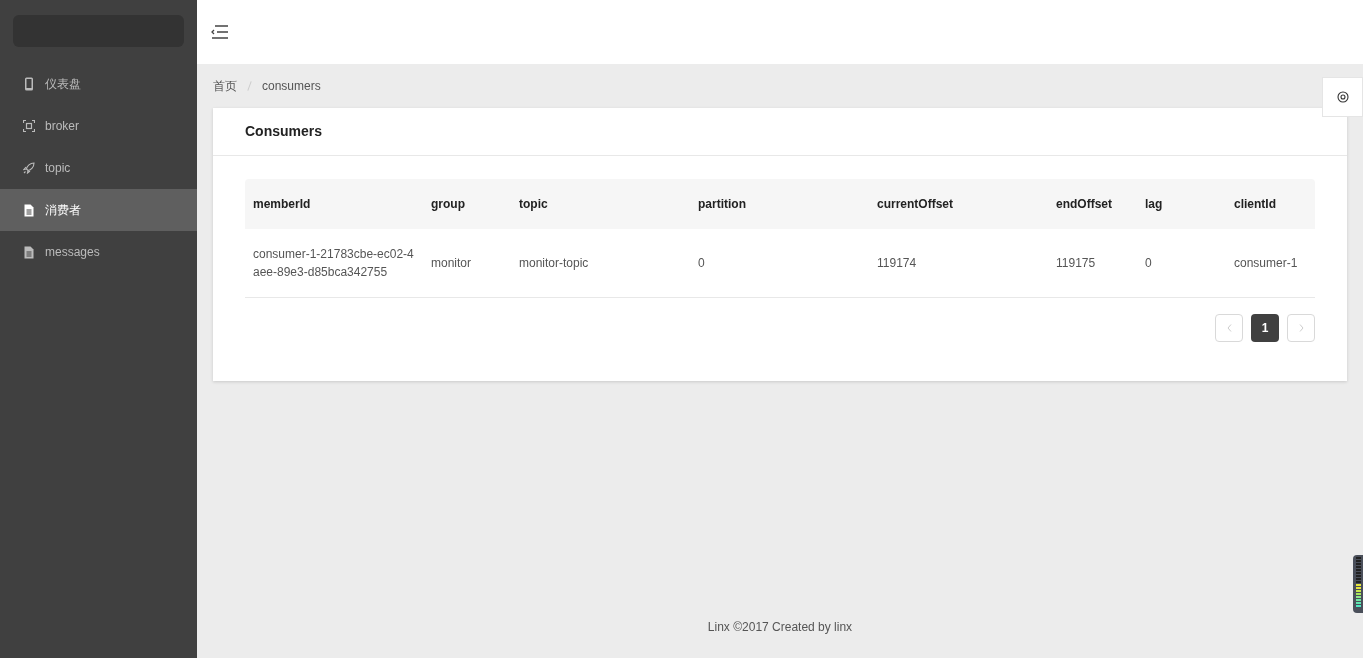  I want to click on scan-icon, so click(29, 126).